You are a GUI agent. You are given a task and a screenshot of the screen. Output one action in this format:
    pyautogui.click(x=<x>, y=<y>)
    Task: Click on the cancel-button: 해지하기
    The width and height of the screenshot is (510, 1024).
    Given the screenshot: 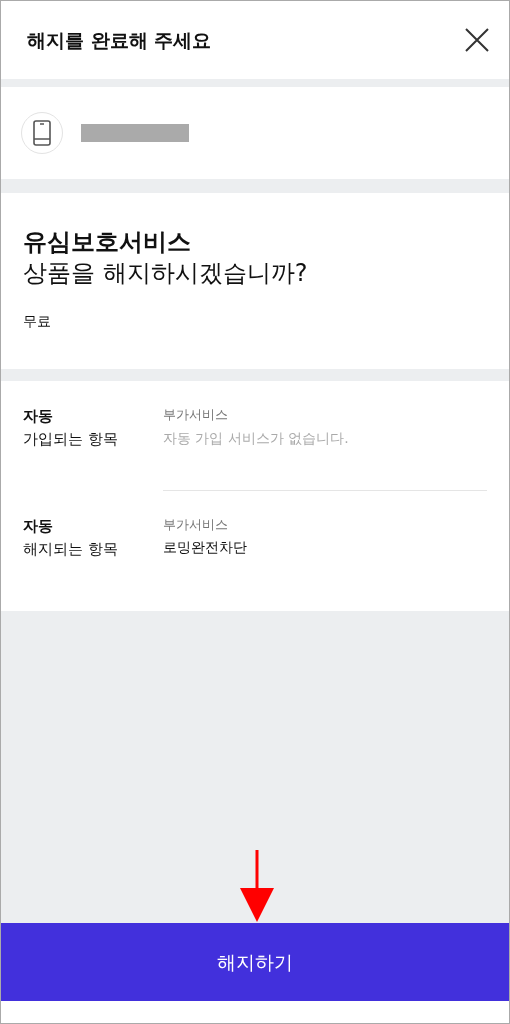 What is the action you would take?
    pyautogui.click(x=255, y=962)
    